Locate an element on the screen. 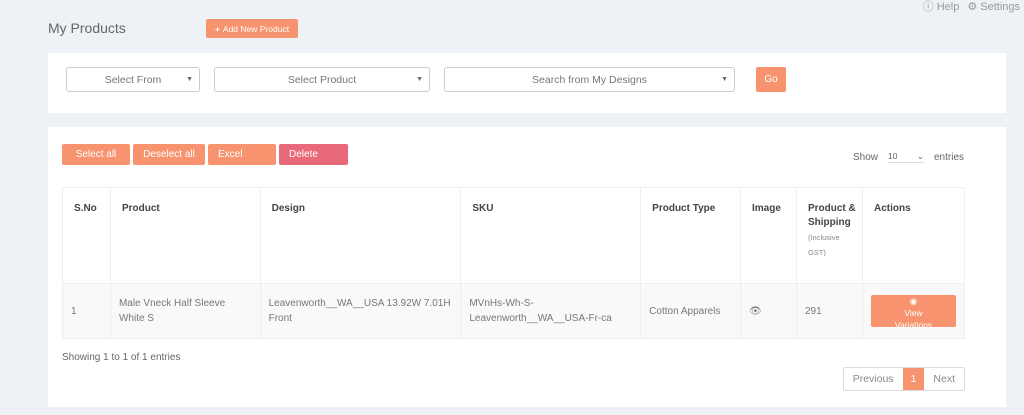 The width and height of the screenshot is (1024, 415). cell-actions: ◉ View Variations is located at coordinates (913, 311).